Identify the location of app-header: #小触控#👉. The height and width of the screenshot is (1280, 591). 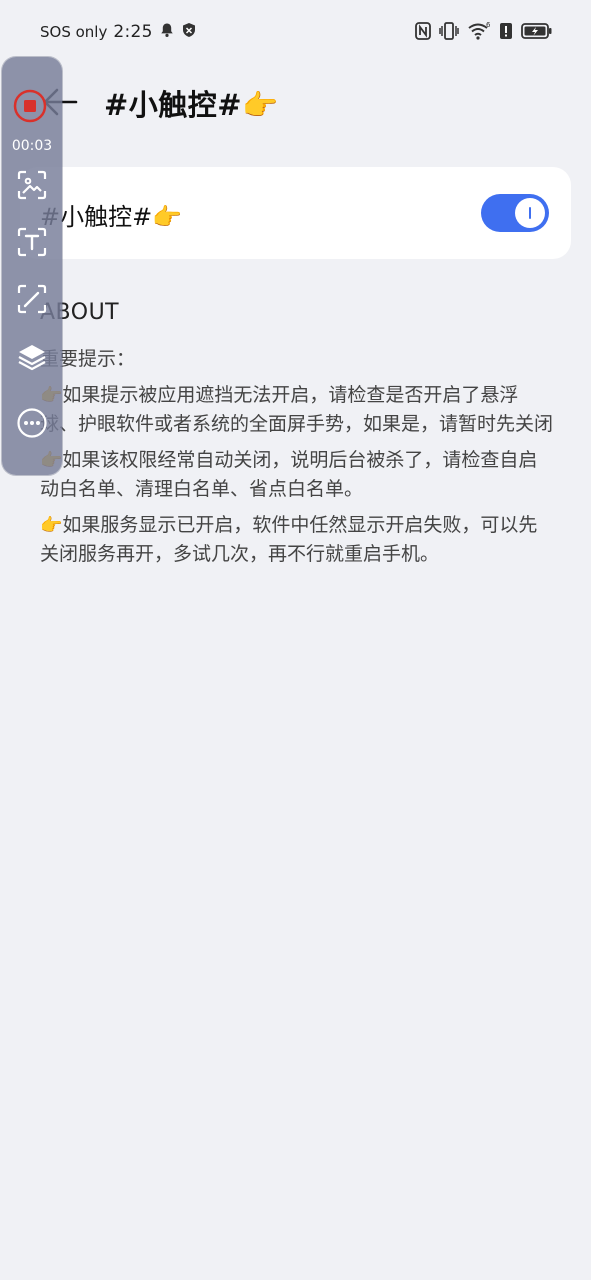
(295, 103).